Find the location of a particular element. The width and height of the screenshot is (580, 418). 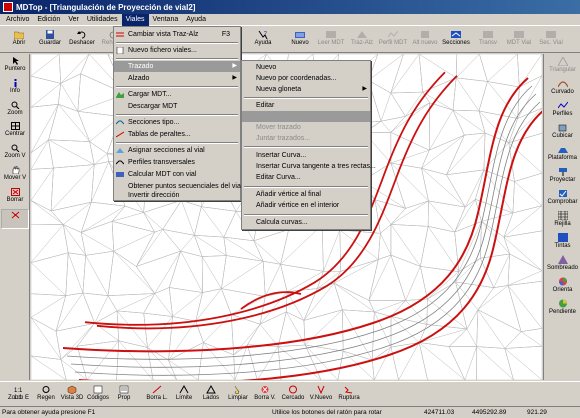

submenu-item-mover-trazado: Mover trazado is located at coordinates (306, 127).